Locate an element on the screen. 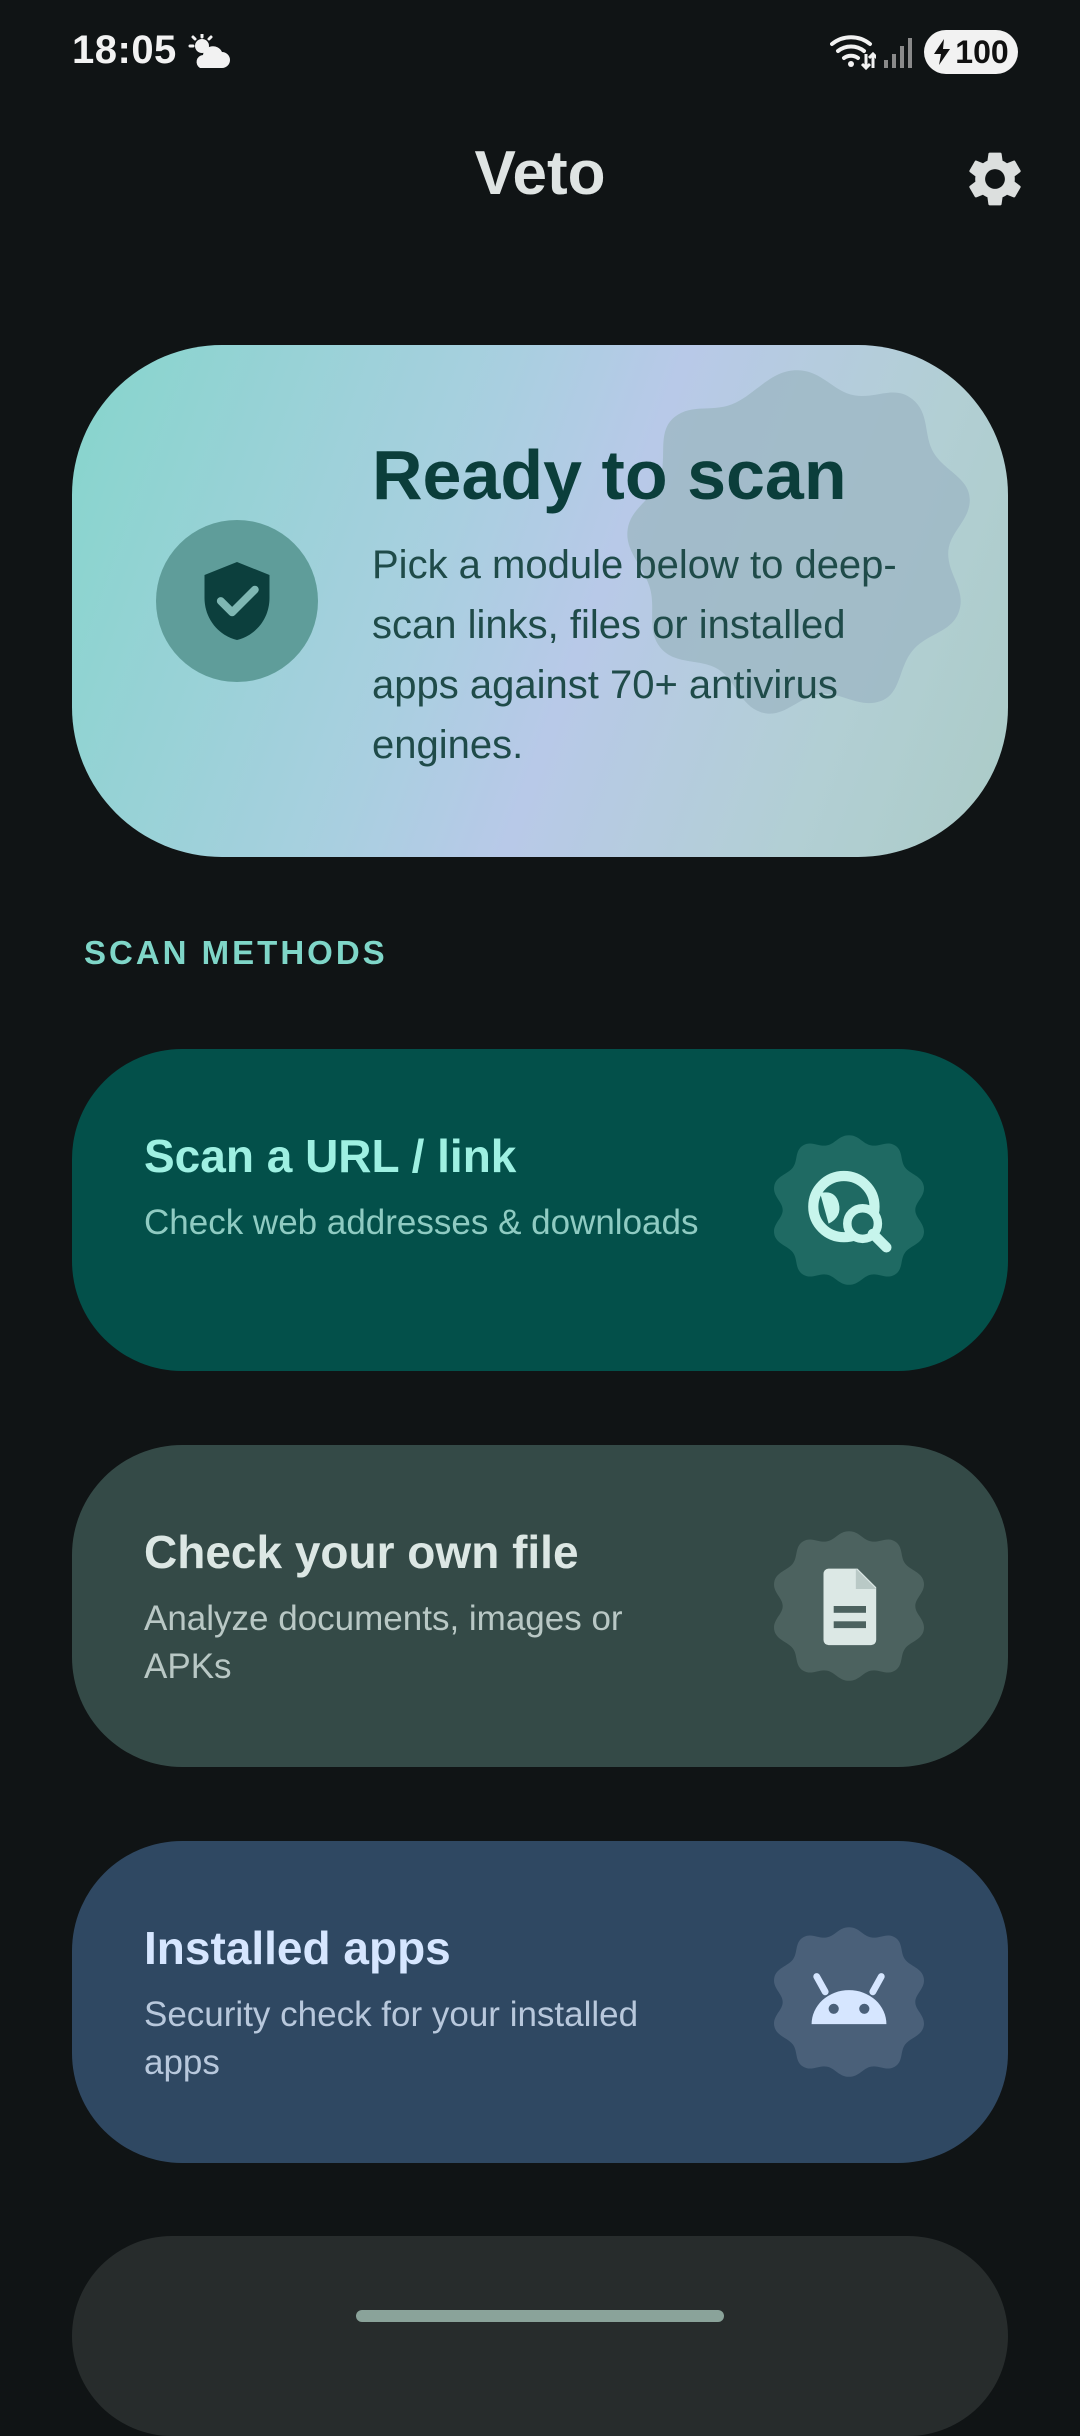 The height and width of the screenshot is (2436, 1080). app-title: Veto is located at coordinates (540, 173).